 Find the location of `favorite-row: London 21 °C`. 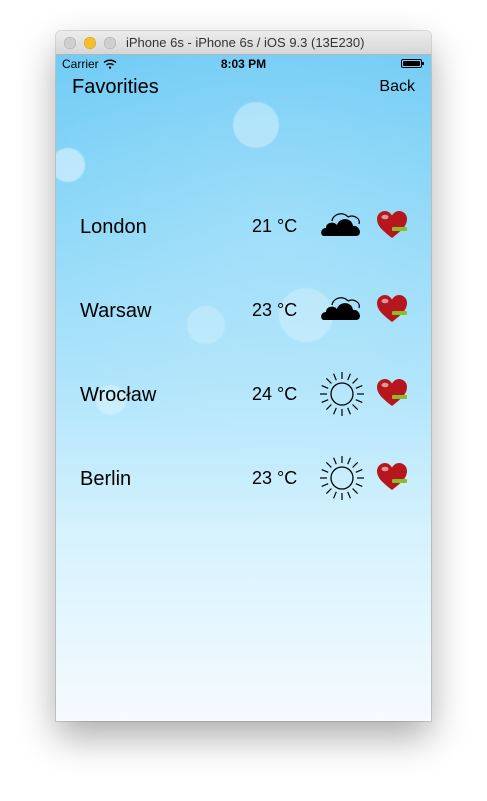

favorite-row: London 21 °C is located at coordinates (243, 227).